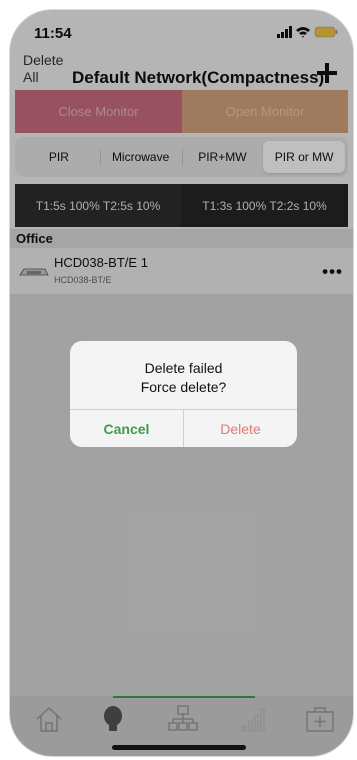 This screenshot has height=760, width=357. I want to click on dialog-message: Delete failed Force delete?, so click(183, 378).